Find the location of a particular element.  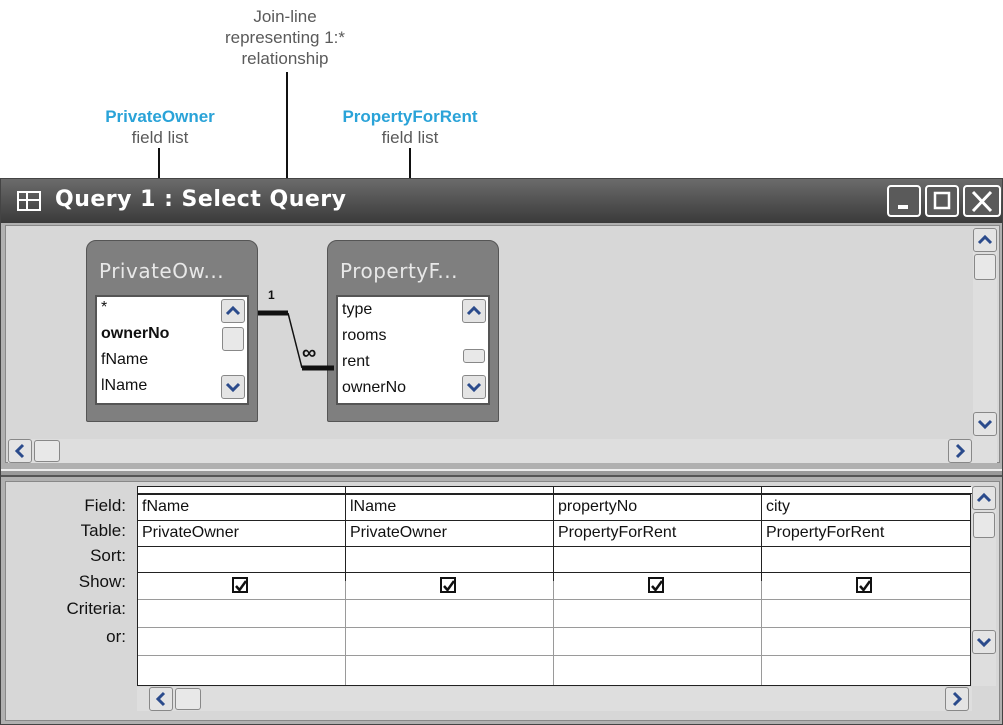

design-horizontal-scrollbar is located at coordinates (502, 451).